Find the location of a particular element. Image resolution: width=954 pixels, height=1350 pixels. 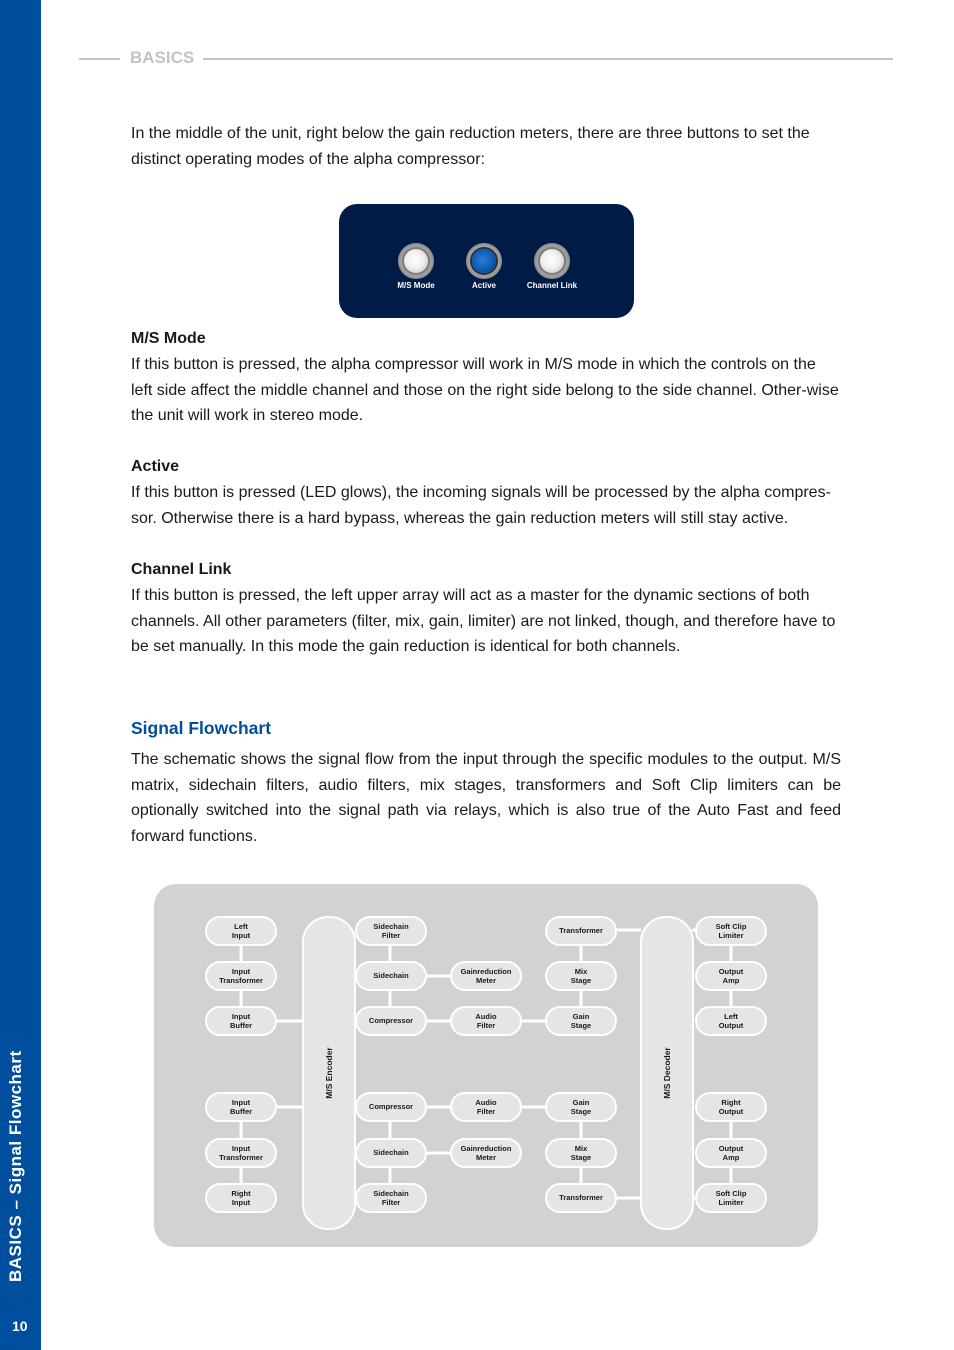

left-audio-filter-node: Audio Filter is located at coordinates (486, 1021).